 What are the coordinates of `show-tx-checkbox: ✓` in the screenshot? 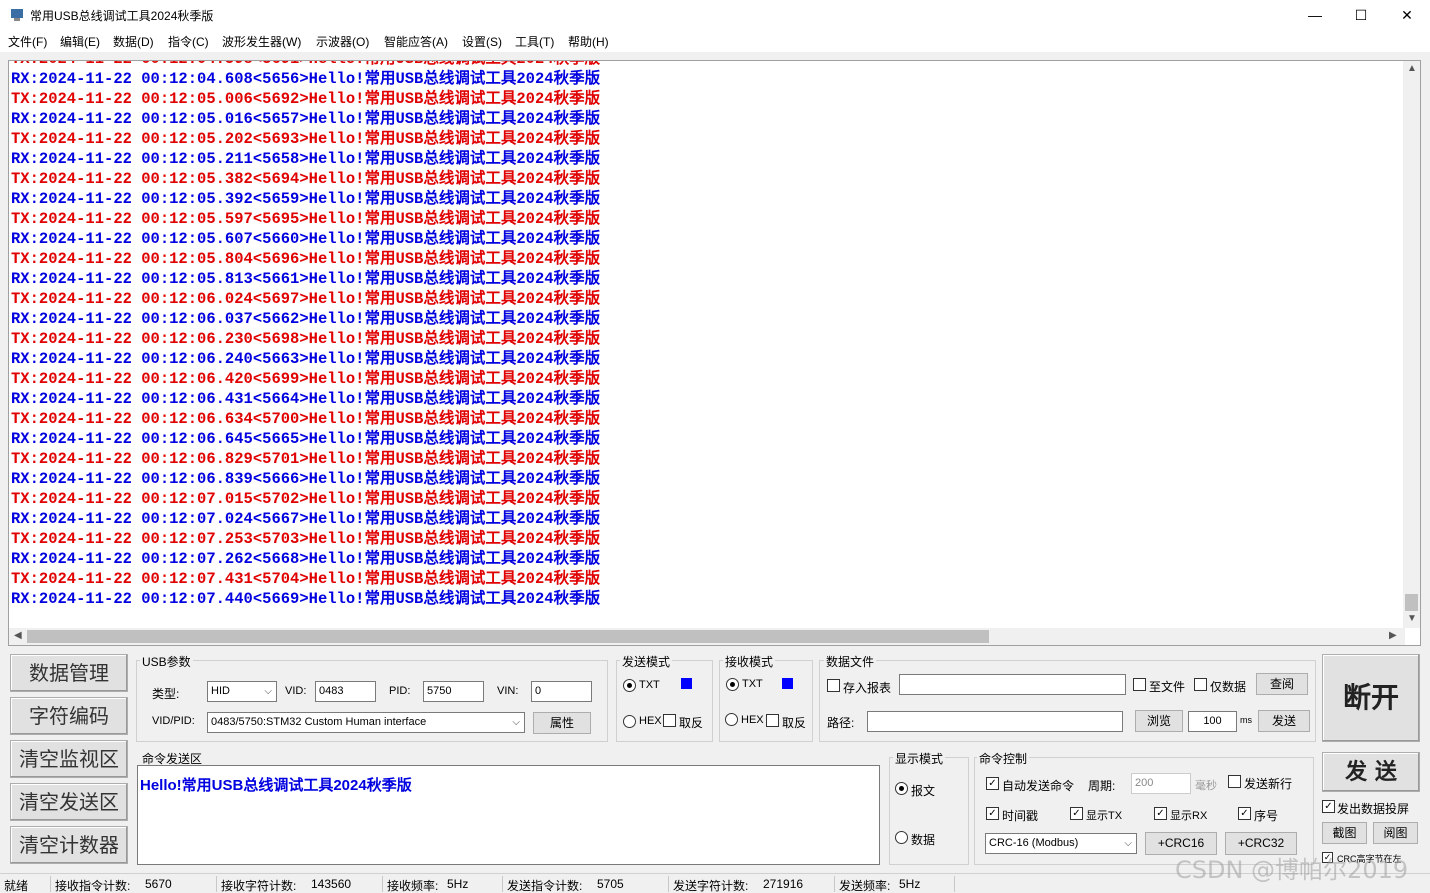 It's located at (1076, 813).